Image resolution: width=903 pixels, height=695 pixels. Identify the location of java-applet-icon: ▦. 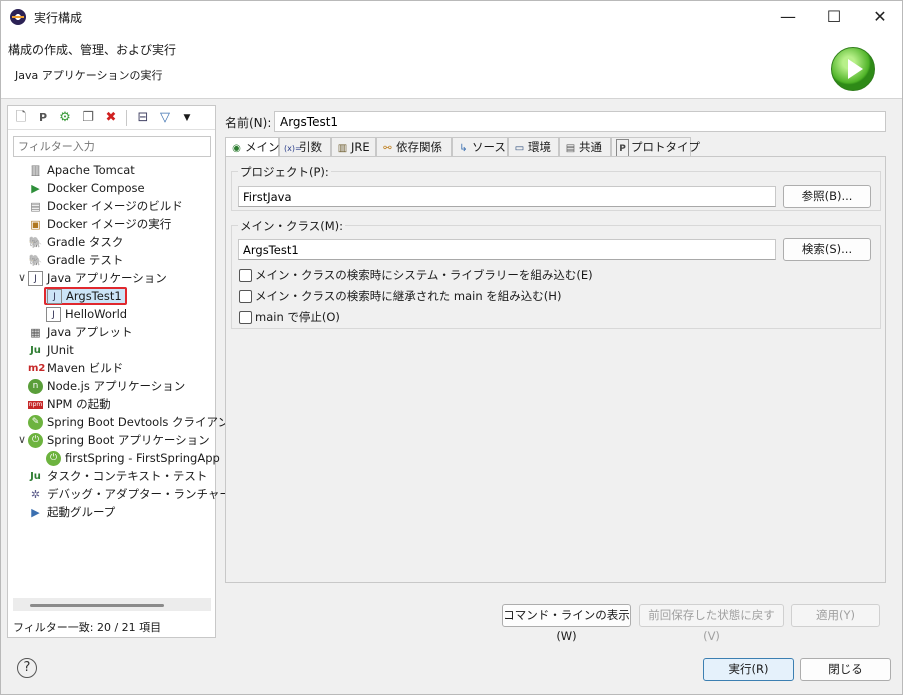
(35, 332).